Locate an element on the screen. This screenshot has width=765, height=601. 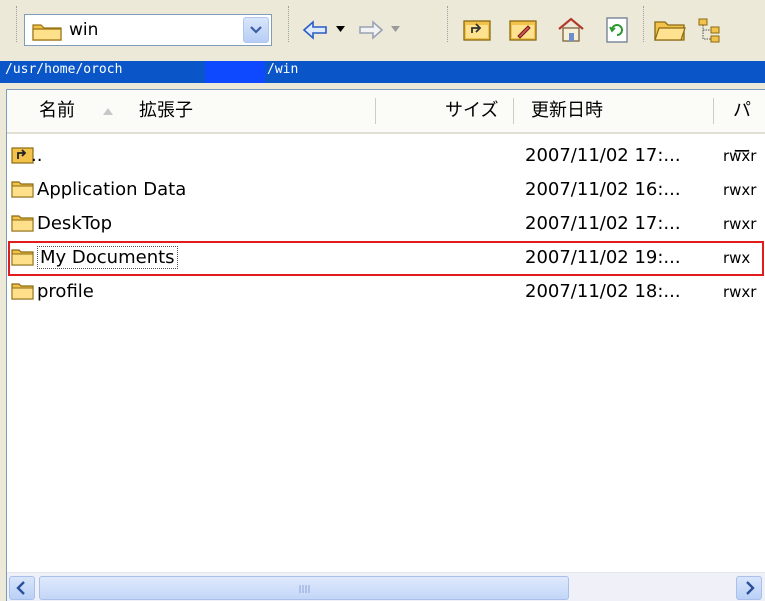
selection-highlight-box is located at coordinates (386, 258).